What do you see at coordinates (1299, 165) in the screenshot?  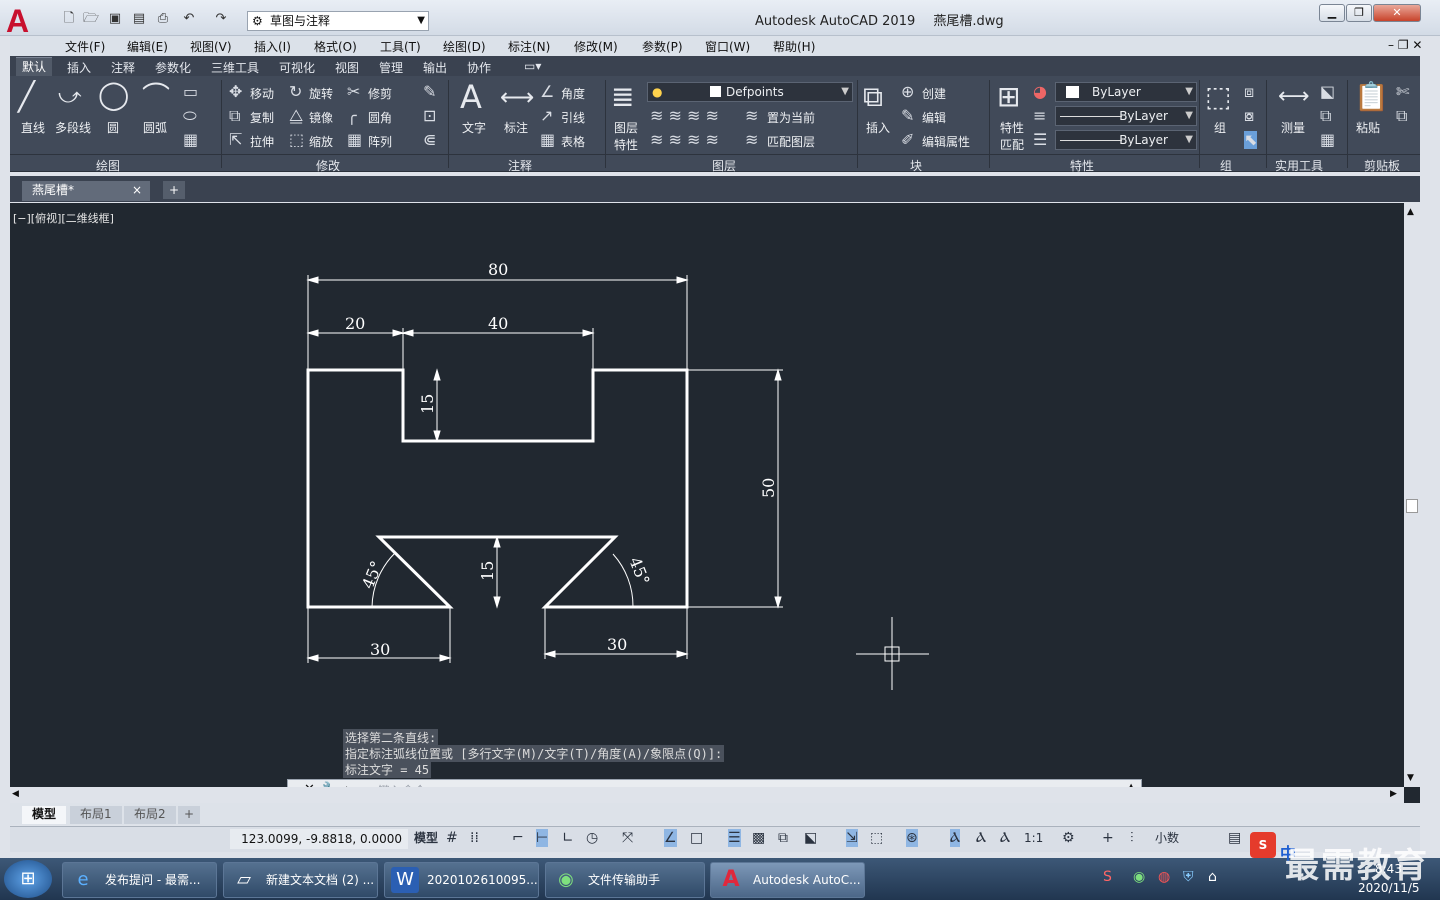 I see `utilities-panel-title: 实用工具` at bounding box center [1299, 165].